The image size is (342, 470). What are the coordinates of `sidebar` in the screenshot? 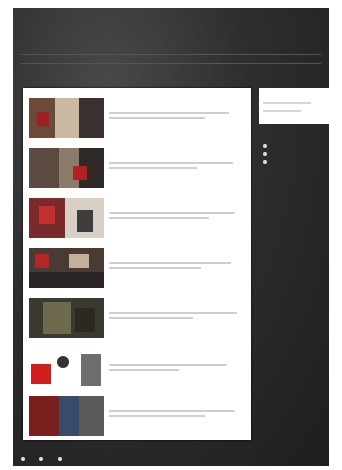 It's located at (294, 148).